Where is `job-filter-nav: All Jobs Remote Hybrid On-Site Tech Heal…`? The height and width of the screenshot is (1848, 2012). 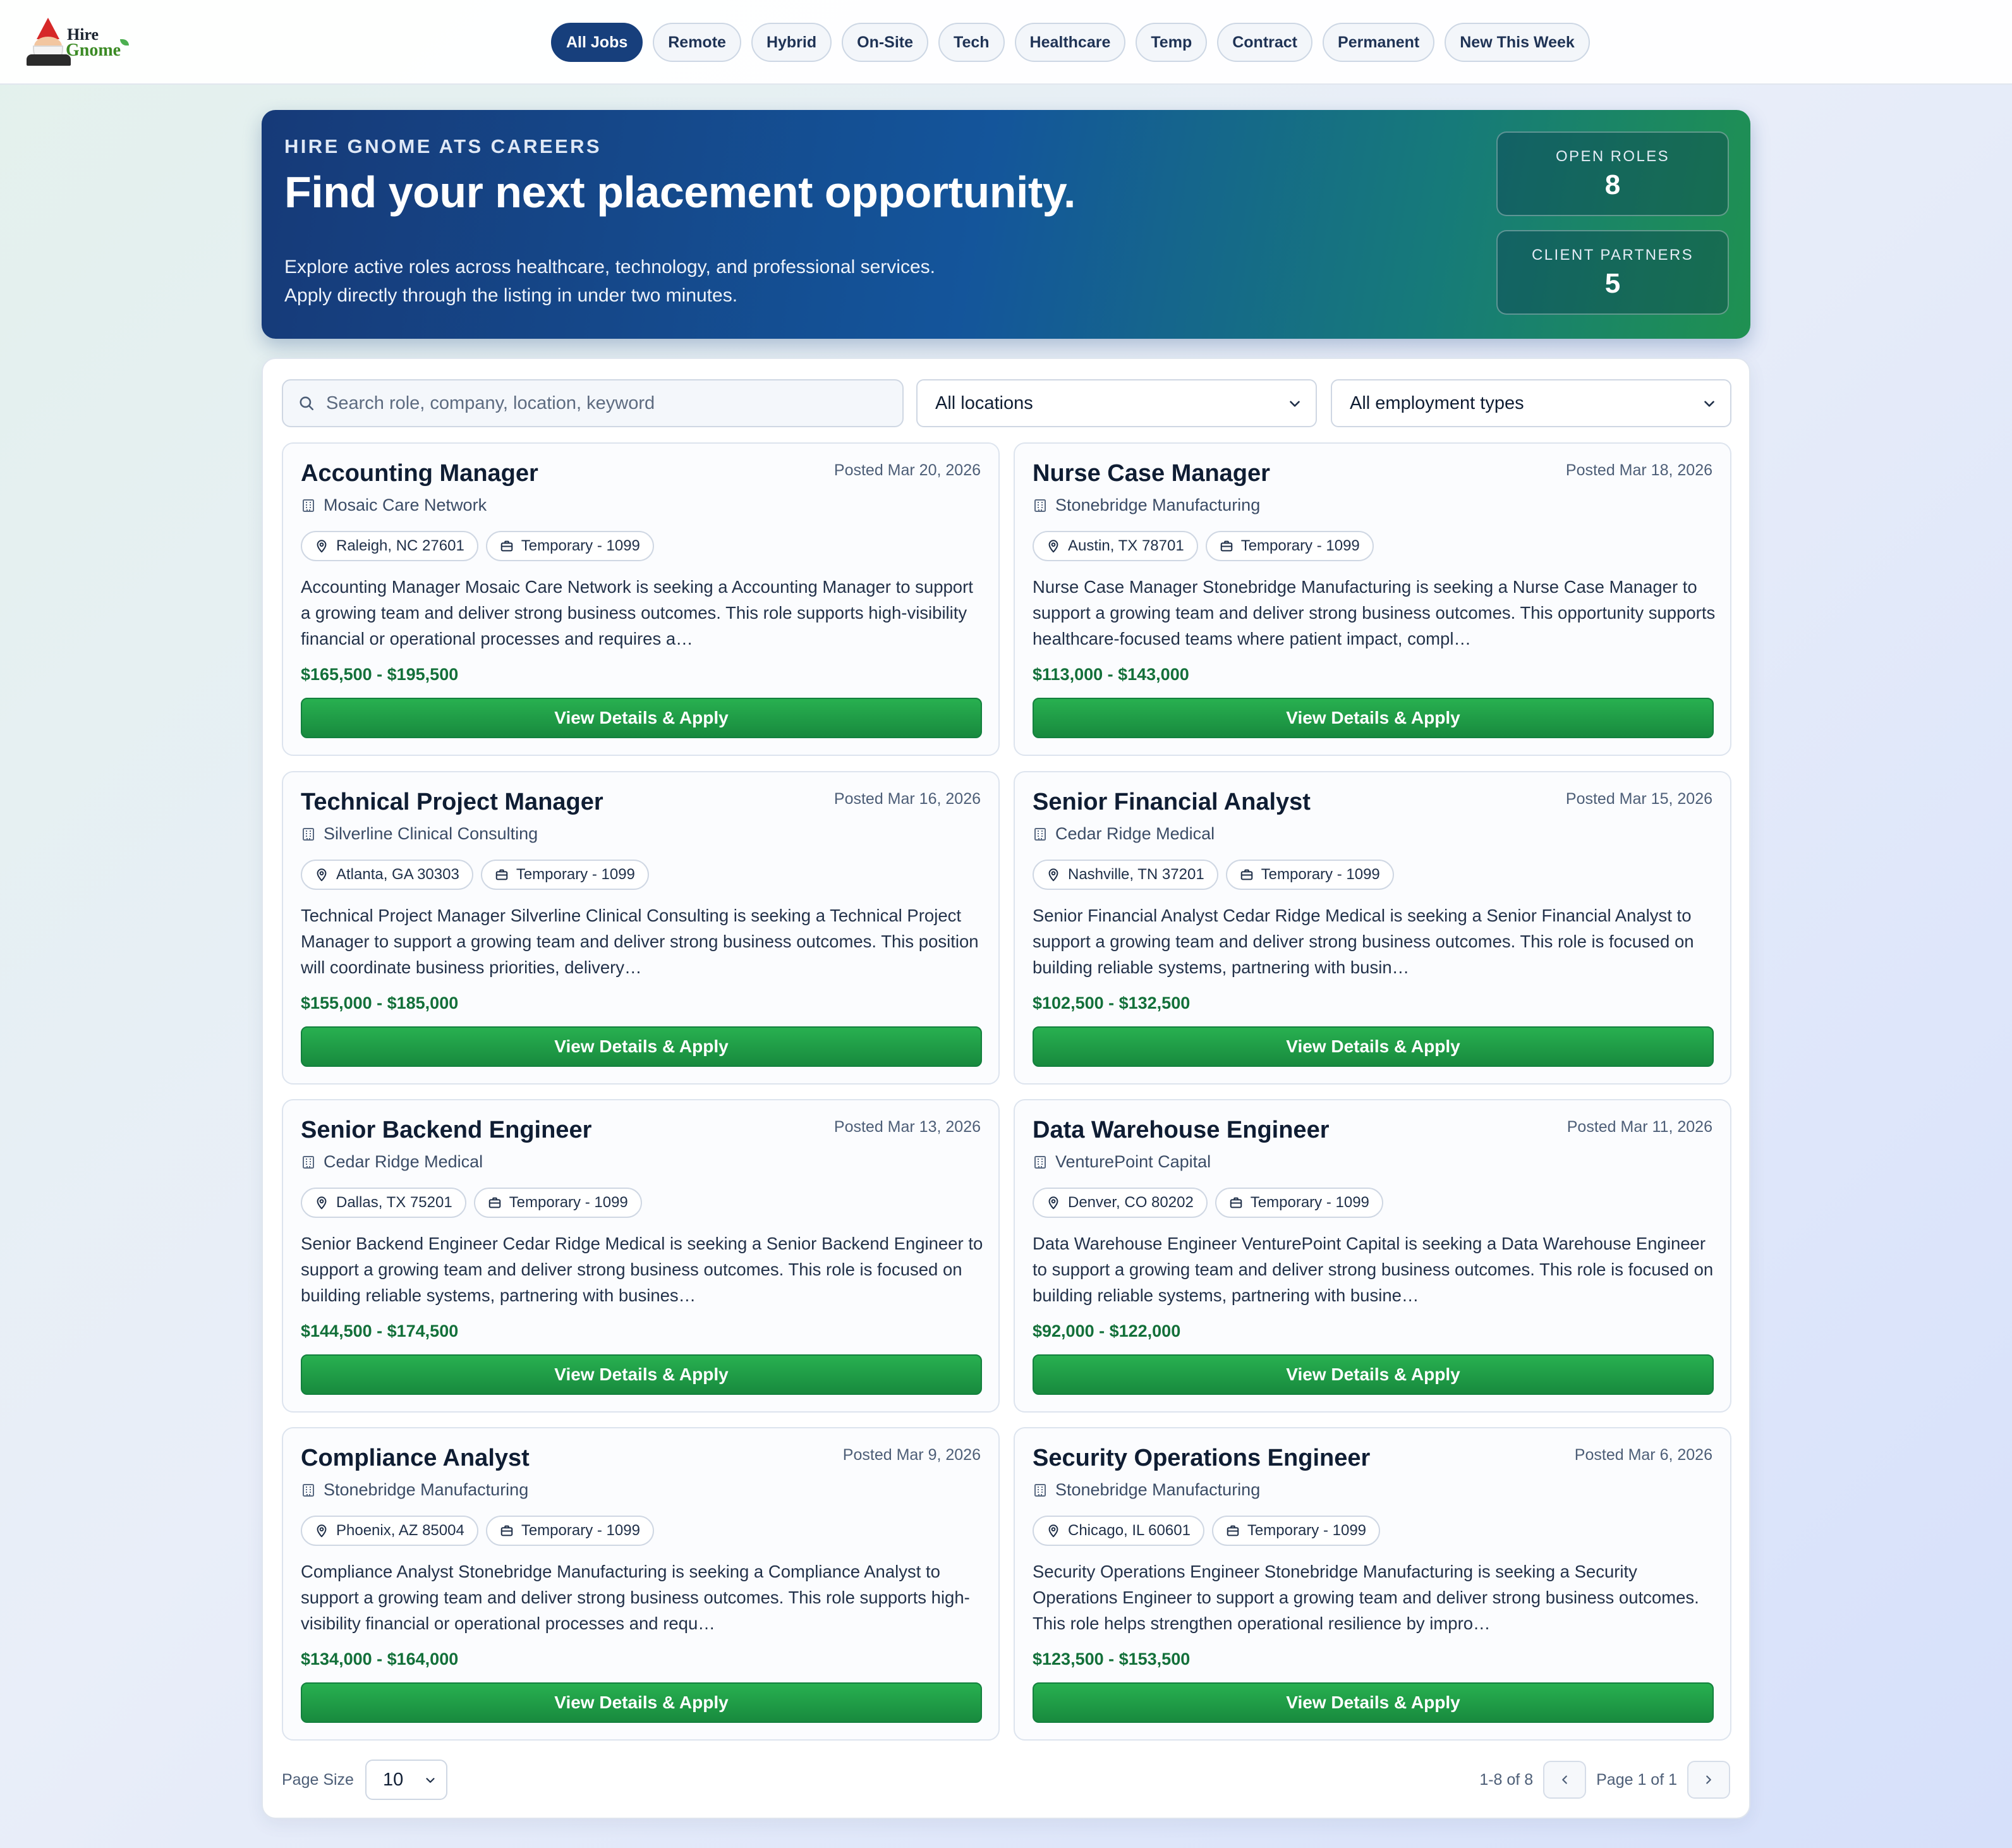 job-filter-nav: All Jobs Remote Hybrid On-Site Tech Heal… is located at coordinates (1070, 42).